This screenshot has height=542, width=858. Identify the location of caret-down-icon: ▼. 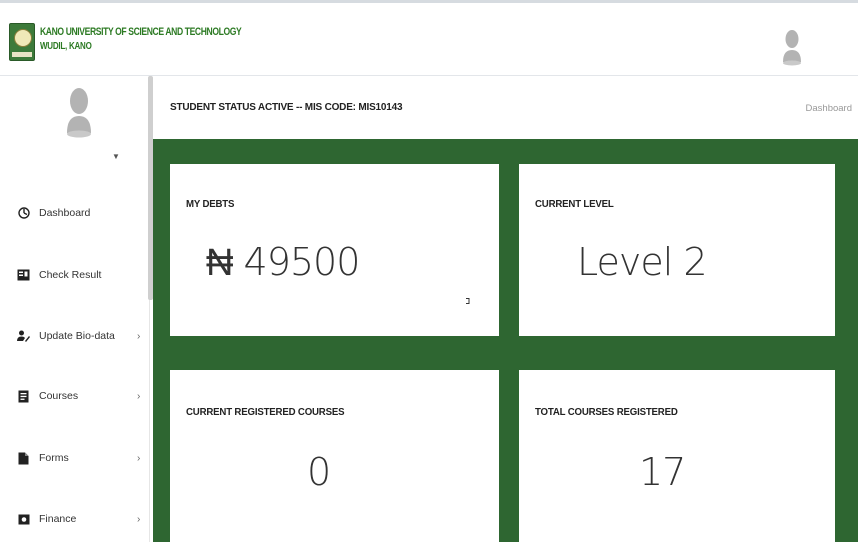
(116, 156).